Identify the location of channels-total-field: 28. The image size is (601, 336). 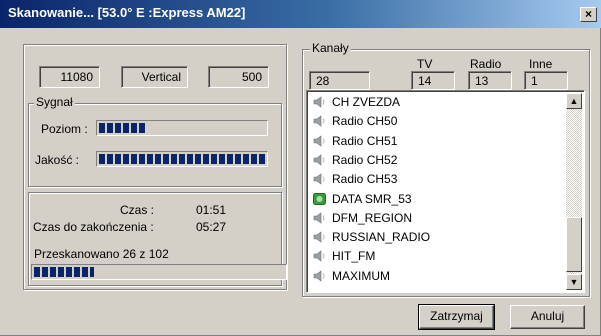
(339, 80).